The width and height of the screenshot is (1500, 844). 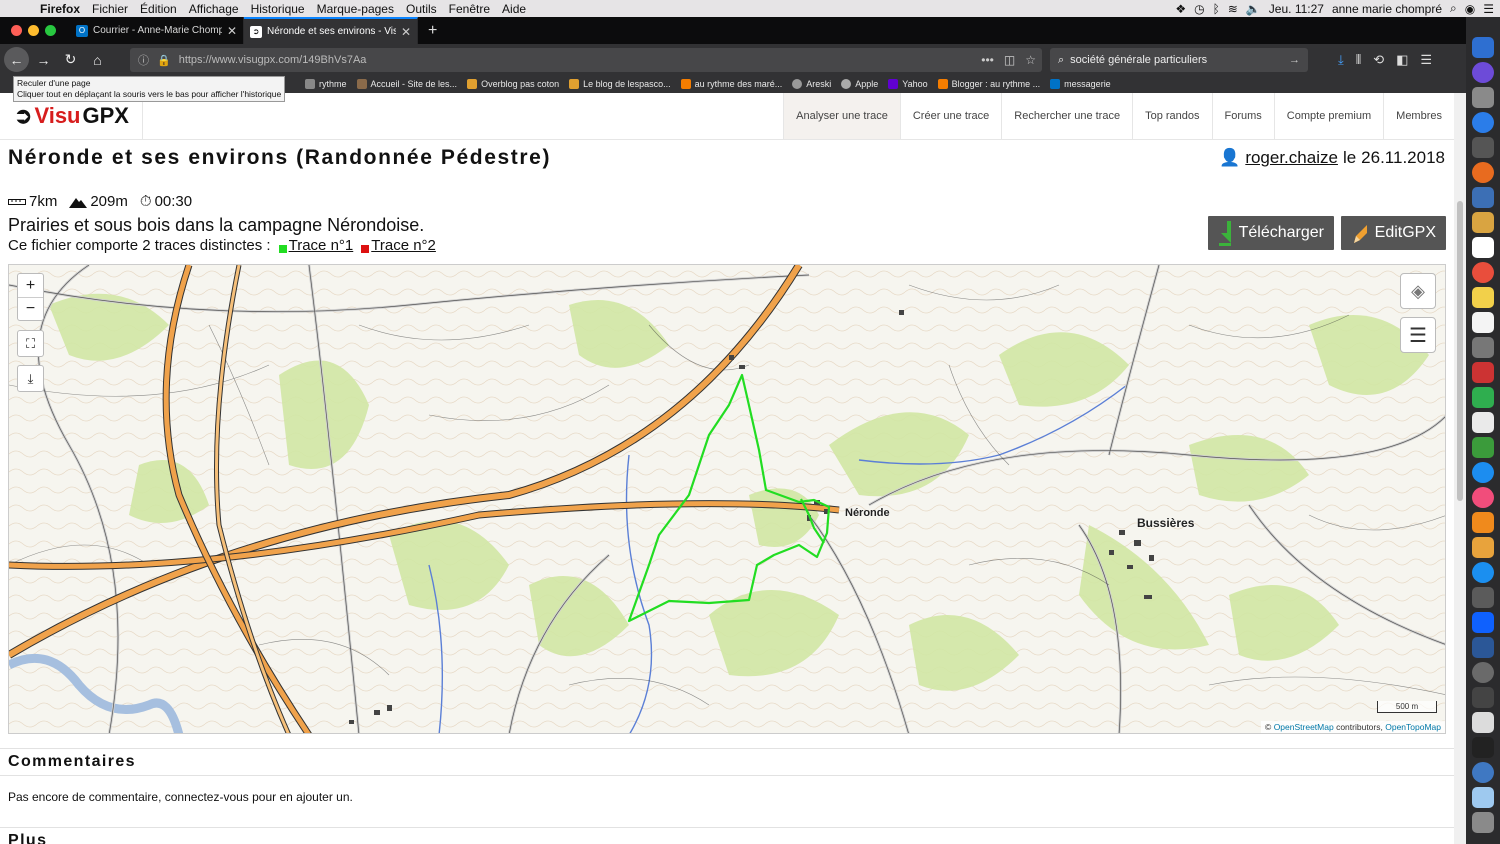 I want to click on bookmark-item: rythme, so click(x=326, y=84).